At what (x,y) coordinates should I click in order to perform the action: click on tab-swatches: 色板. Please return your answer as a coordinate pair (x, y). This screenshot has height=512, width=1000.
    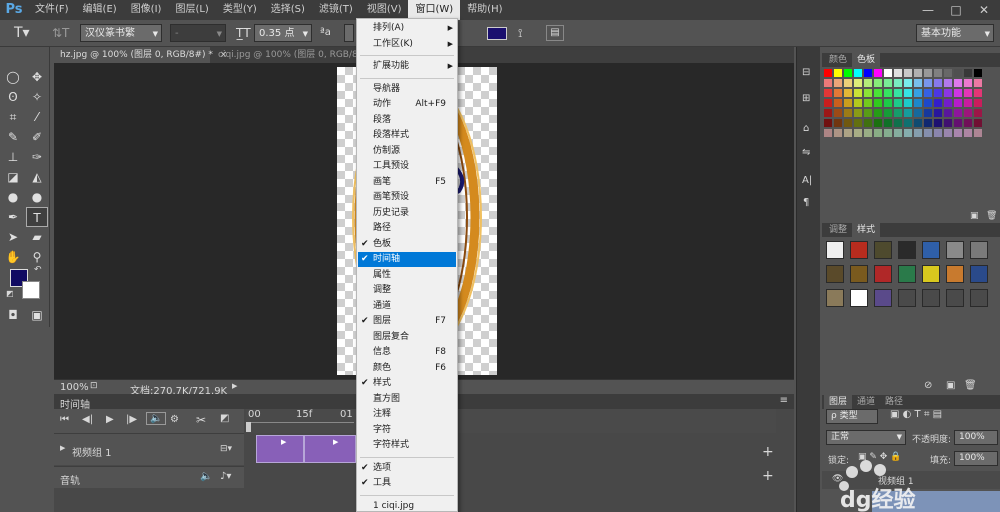
    Looking at the image, I should click on (866, 60).